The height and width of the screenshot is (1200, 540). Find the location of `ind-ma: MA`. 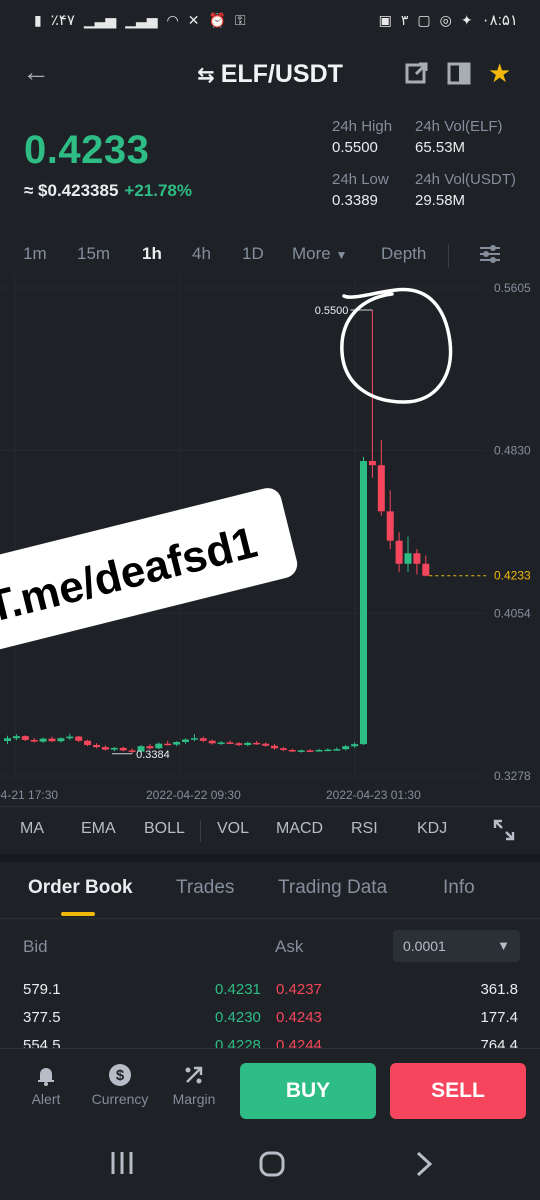

ind-ma: MA is located at coordinates (32, 829).